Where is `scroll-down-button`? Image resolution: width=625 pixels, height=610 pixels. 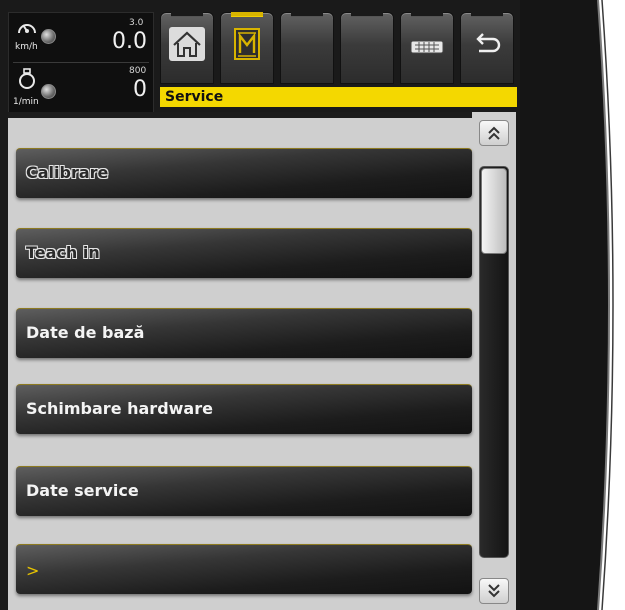
scroll-down-button is located at coordinates (494, 591).